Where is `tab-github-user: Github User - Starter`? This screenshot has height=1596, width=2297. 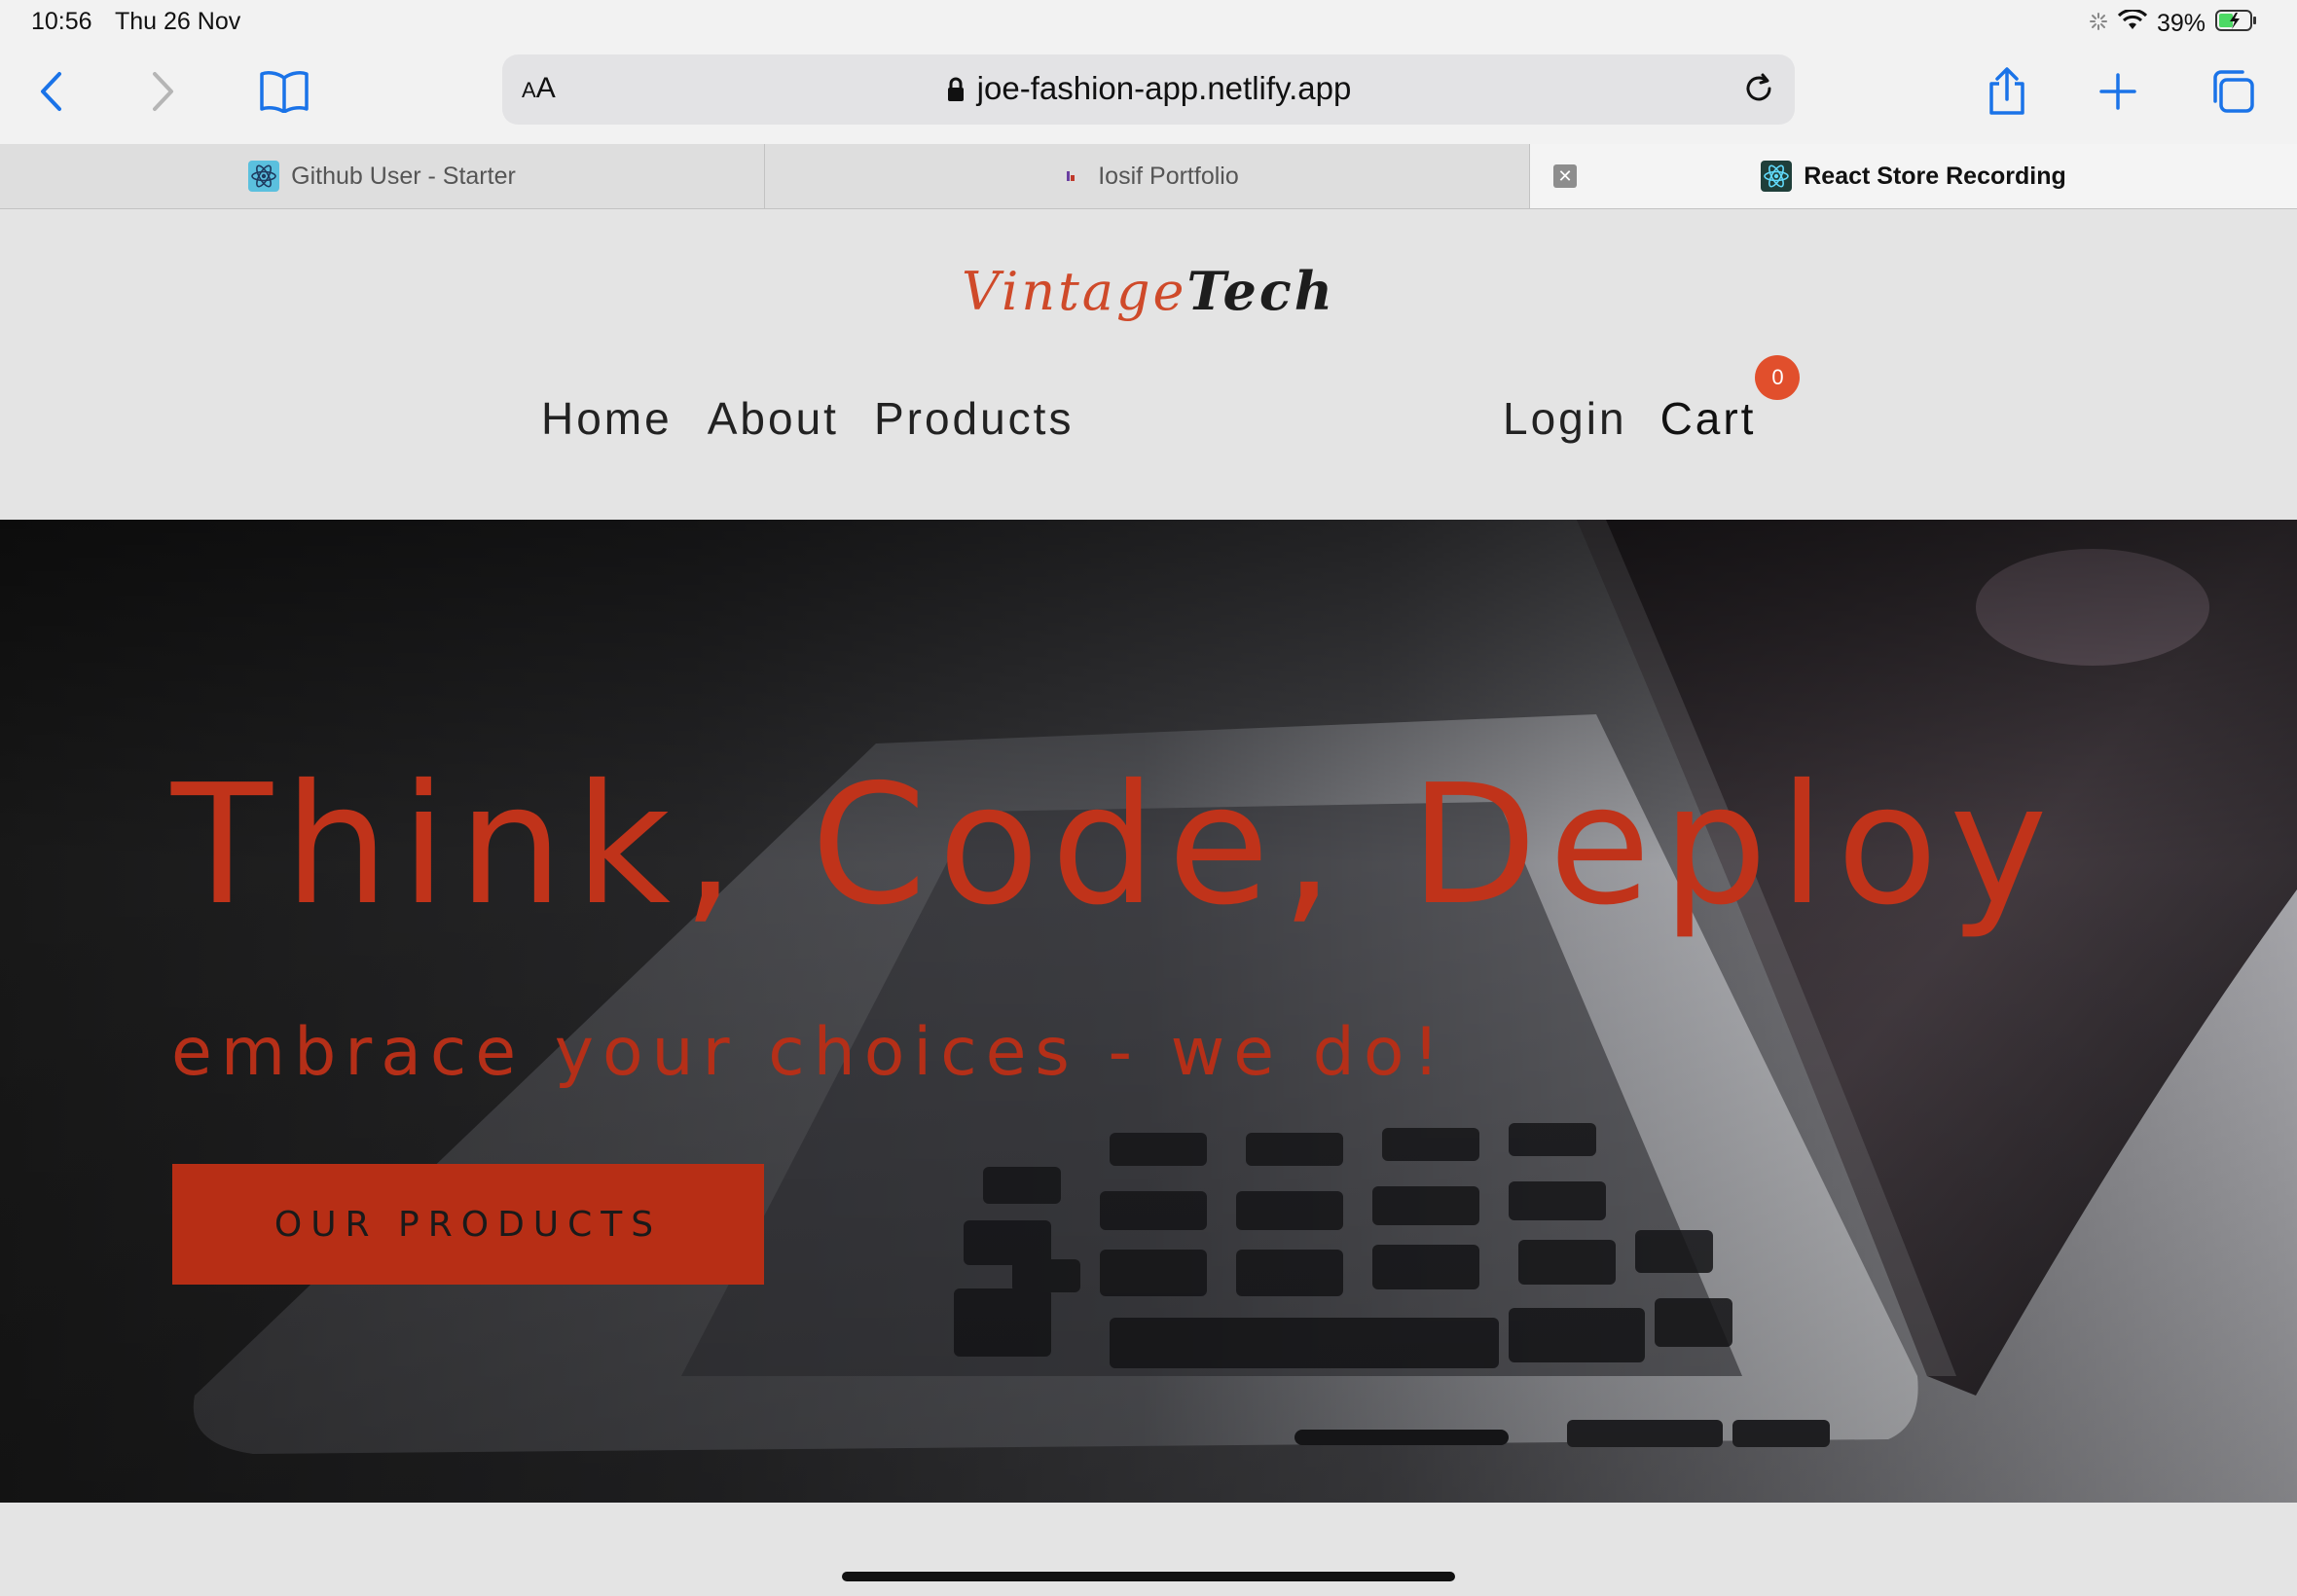
tab-github-user: Github User - Starter is located at coordinates (382, 176).